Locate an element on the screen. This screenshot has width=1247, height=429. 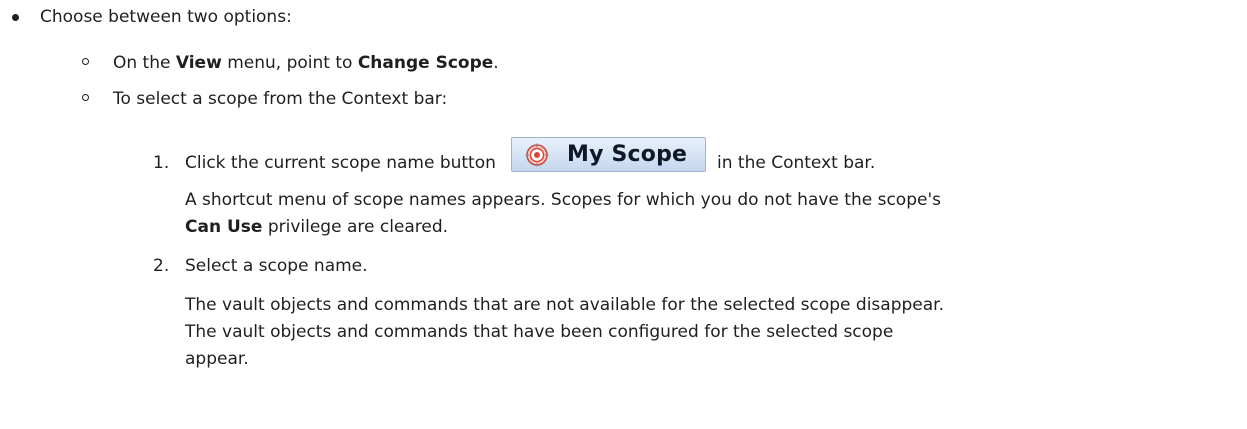
step1-note-line2-post: privilege are cleared. is located at coordinates (355, 227).